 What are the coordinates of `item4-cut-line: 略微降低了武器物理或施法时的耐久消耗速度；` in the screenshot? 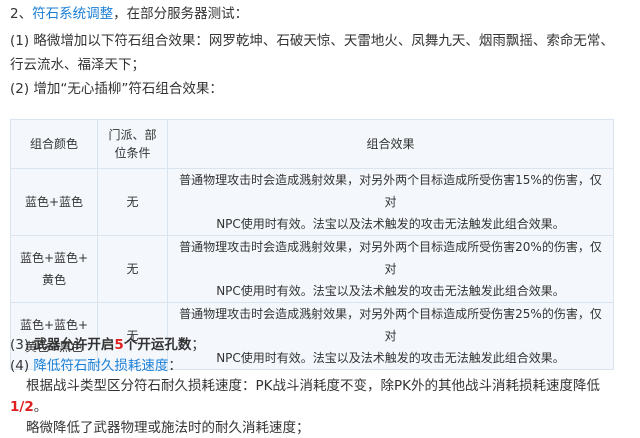 It's located at (168, 428).